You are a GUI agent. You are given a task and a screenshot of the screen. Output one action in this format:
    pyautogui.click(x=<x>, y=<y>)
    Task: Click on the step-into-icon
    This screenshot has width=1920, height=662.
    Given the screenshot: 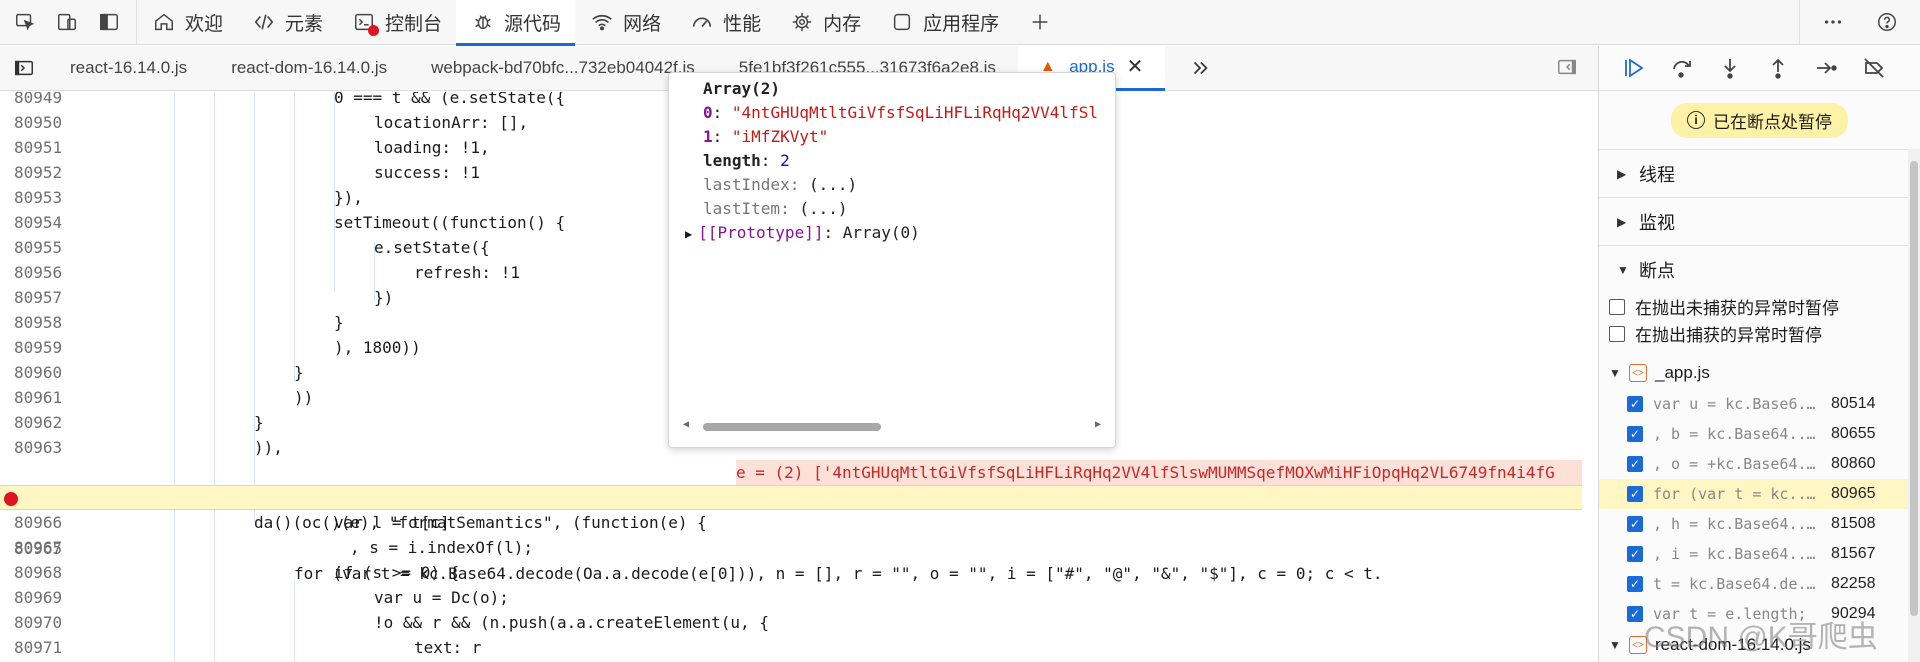 What is the action you would take?
    pyautogui.click(x=1730, y=68)
    